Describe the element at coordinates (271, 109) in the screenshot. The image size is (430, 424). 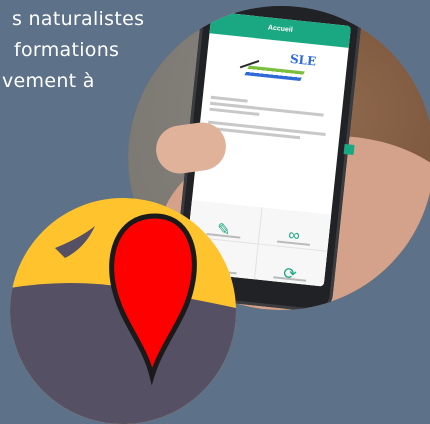
I see `welcome-text` at that location.